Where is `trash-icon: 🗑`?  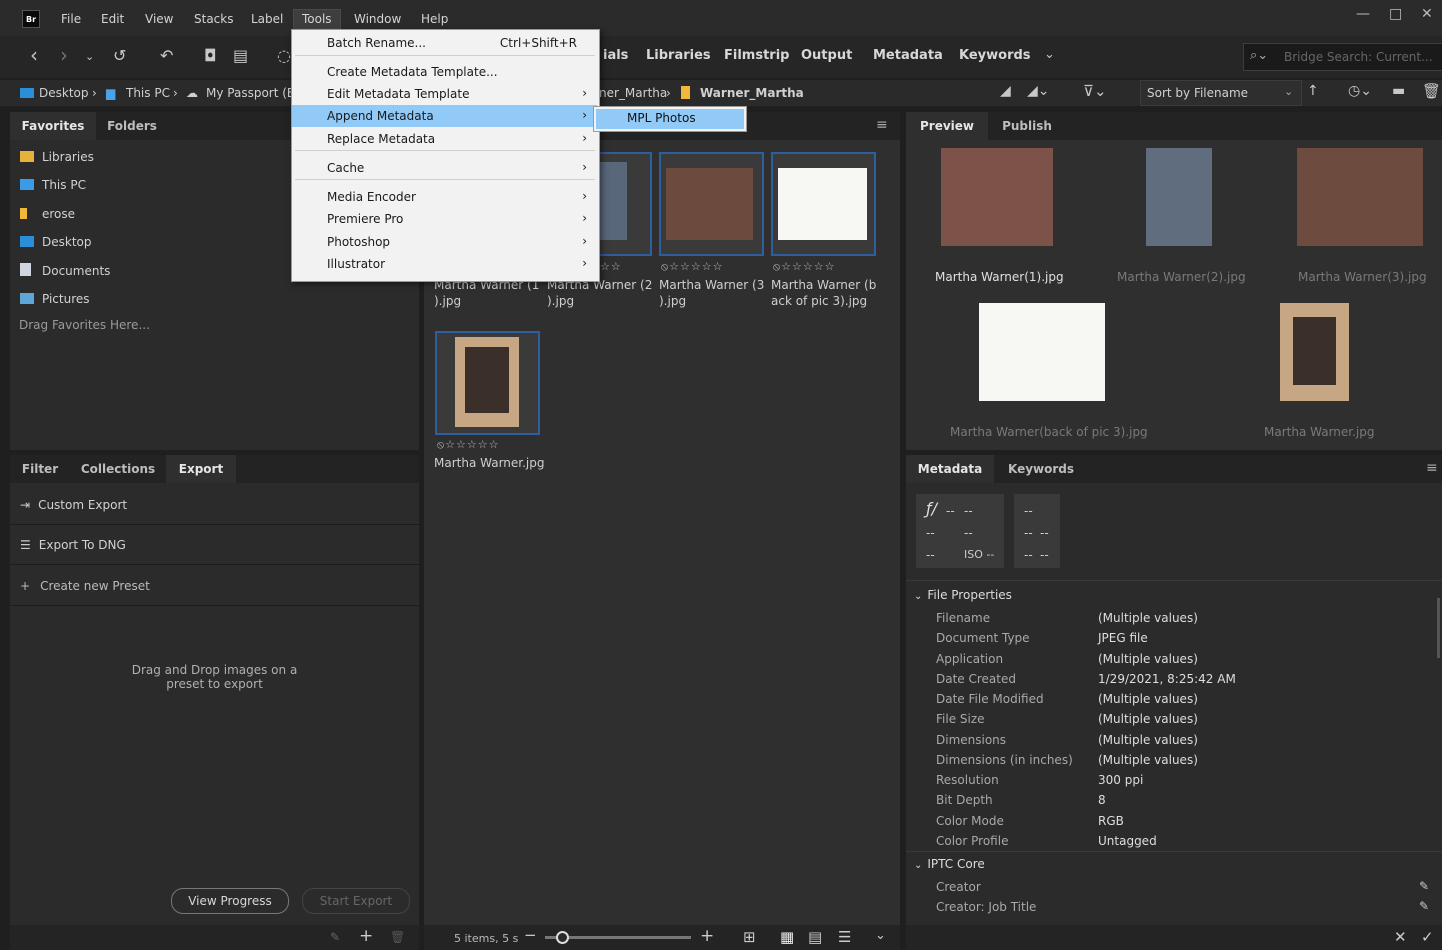
trash-icon: 🗑 is located at coordinates (1431, 91).